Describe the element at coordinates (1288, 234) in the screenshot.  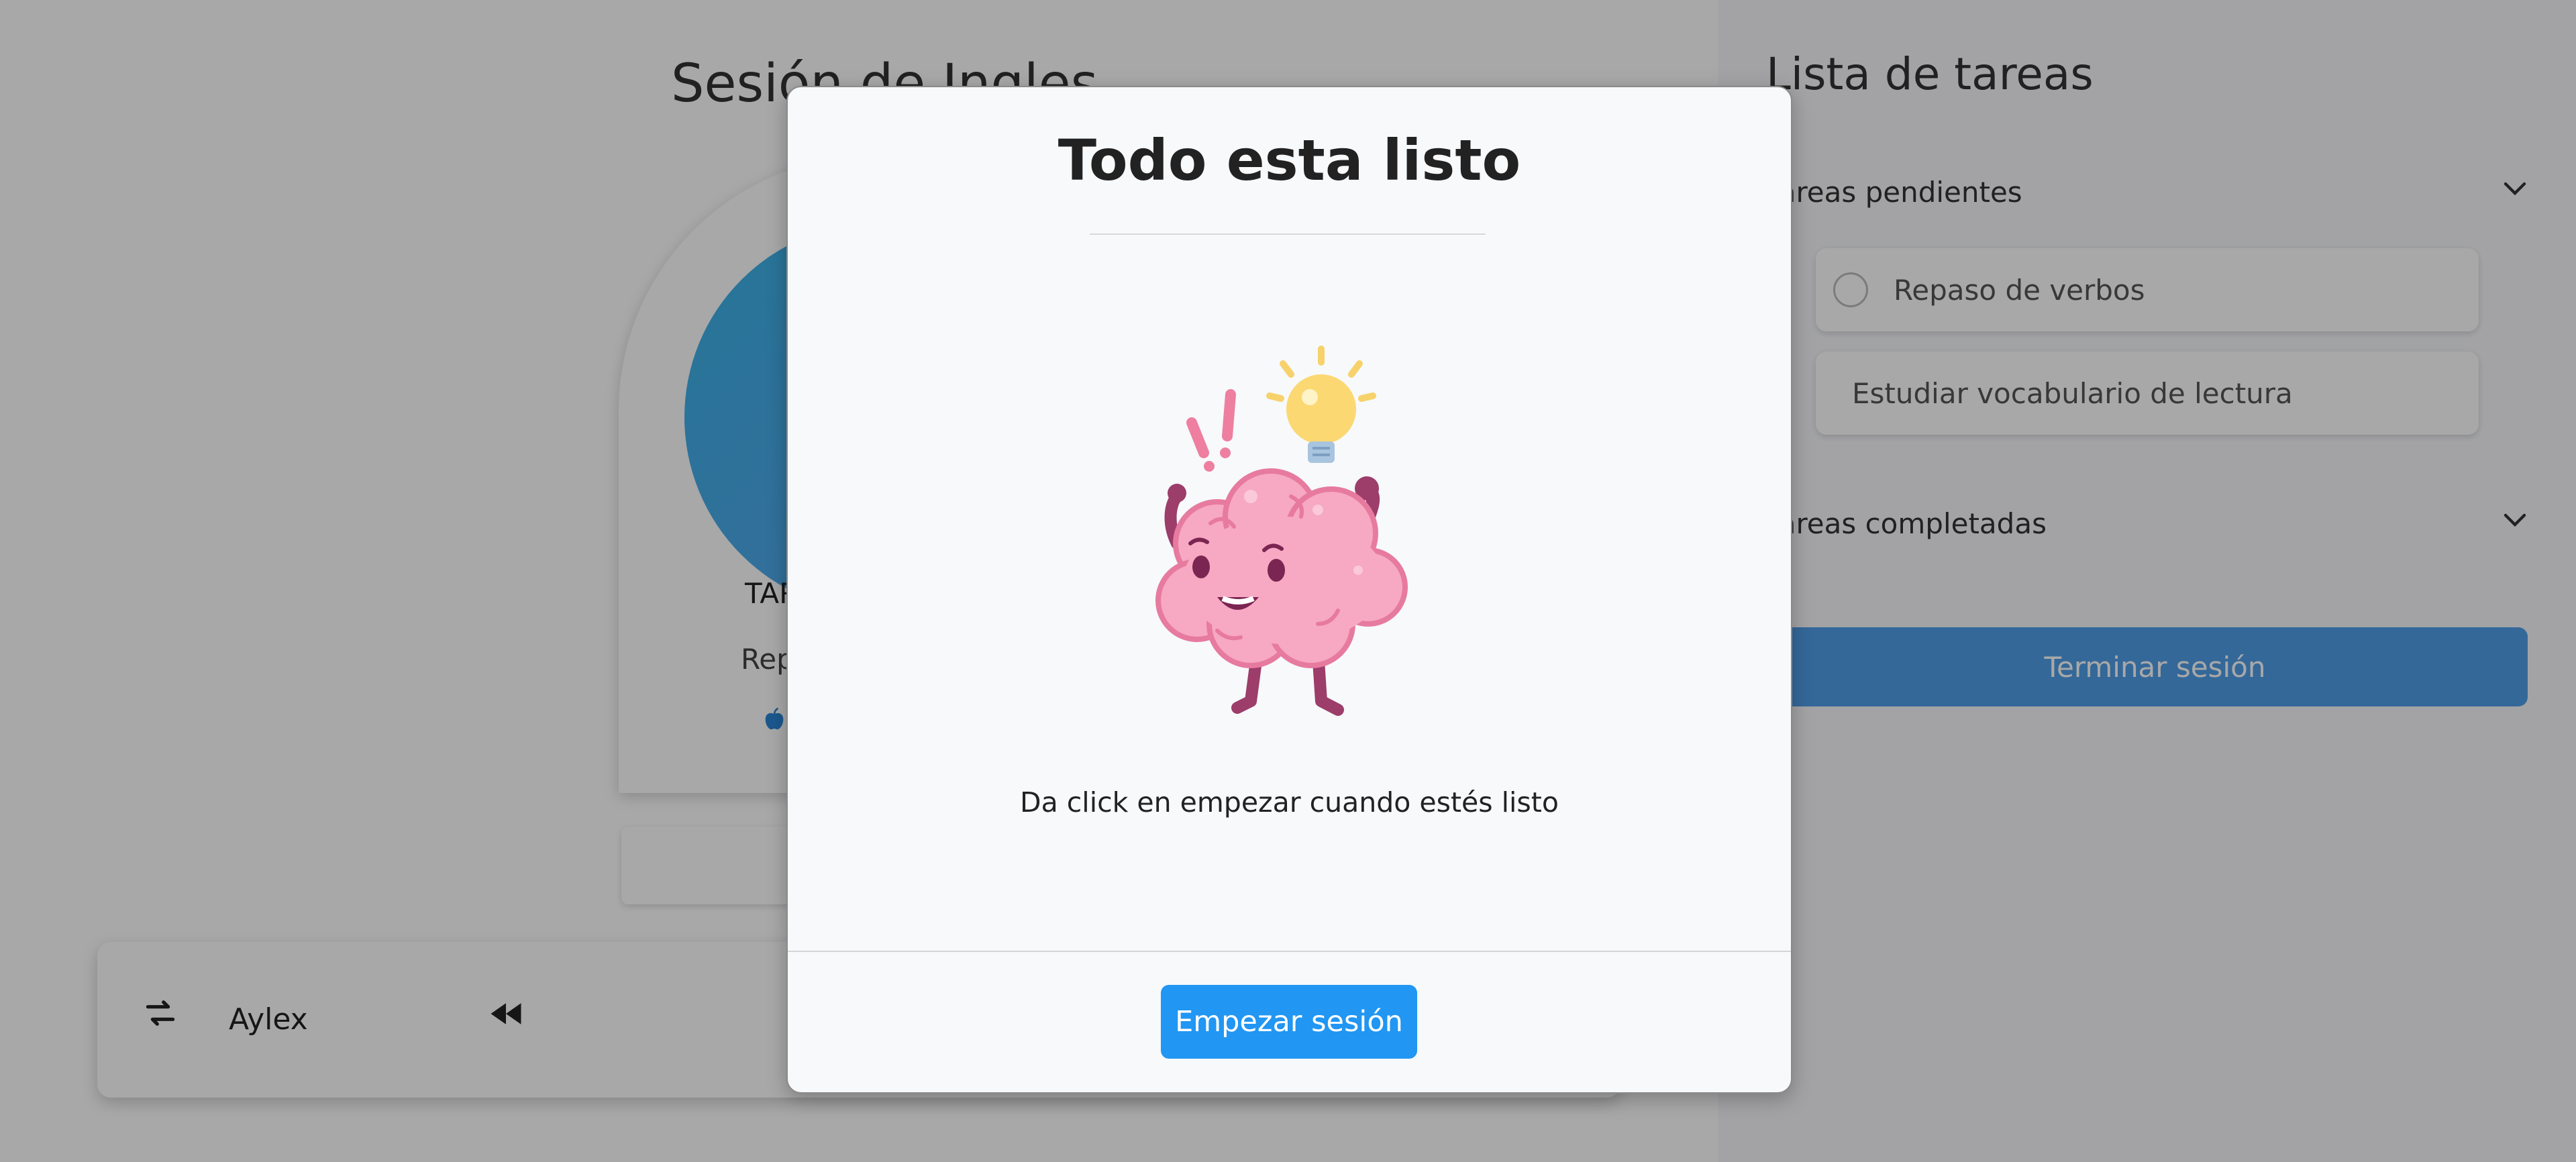
I see `modal-title-divider` at that location.